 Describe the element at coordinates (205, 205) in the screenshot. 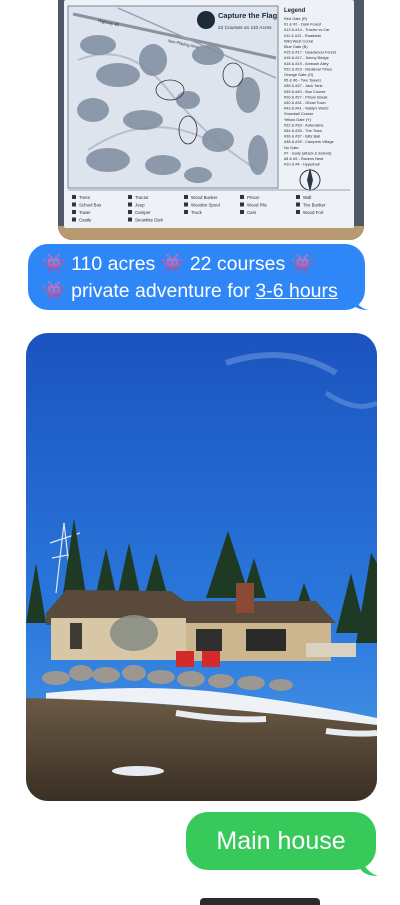

I see `svg-text: Wooden Spool` at that location.